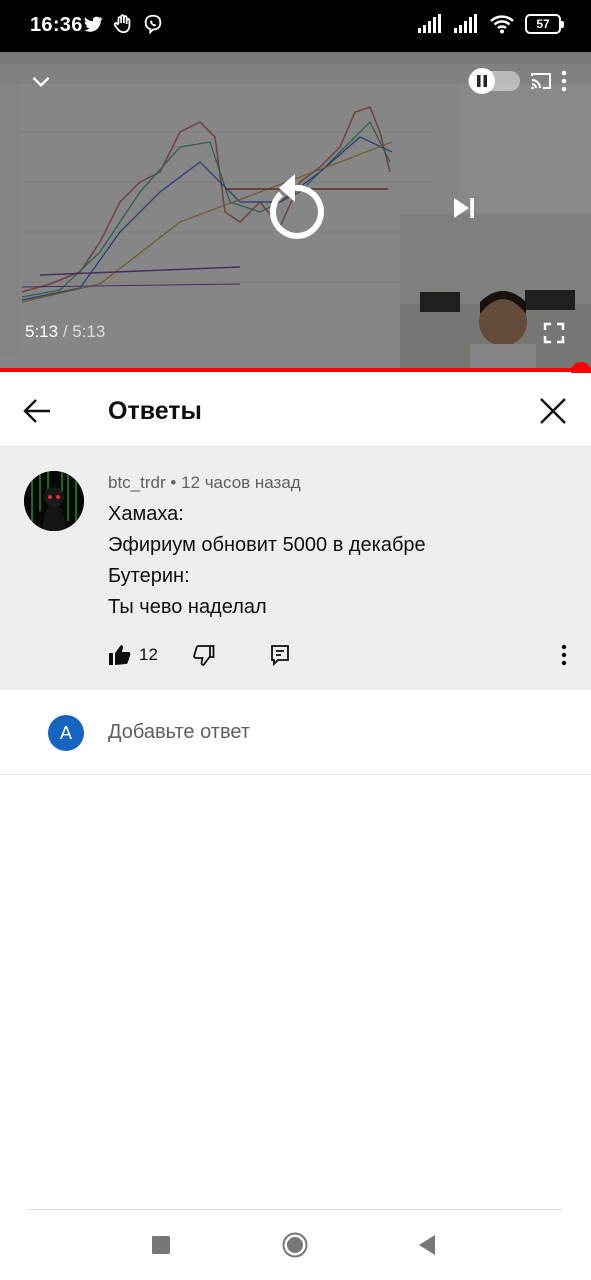  Describe the element at coordinates (137, 482) in the screenshot. I see `comment-author: btc_trdr` at that location.